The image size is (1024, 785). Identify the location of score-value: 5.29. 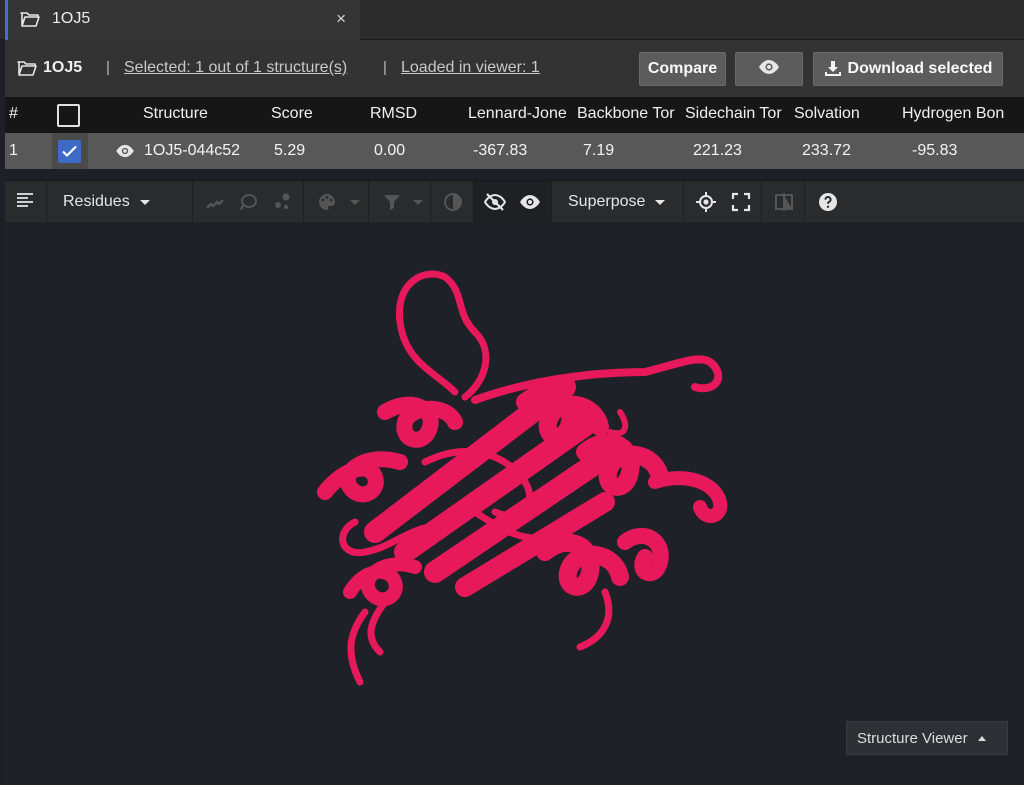
(290, 150).